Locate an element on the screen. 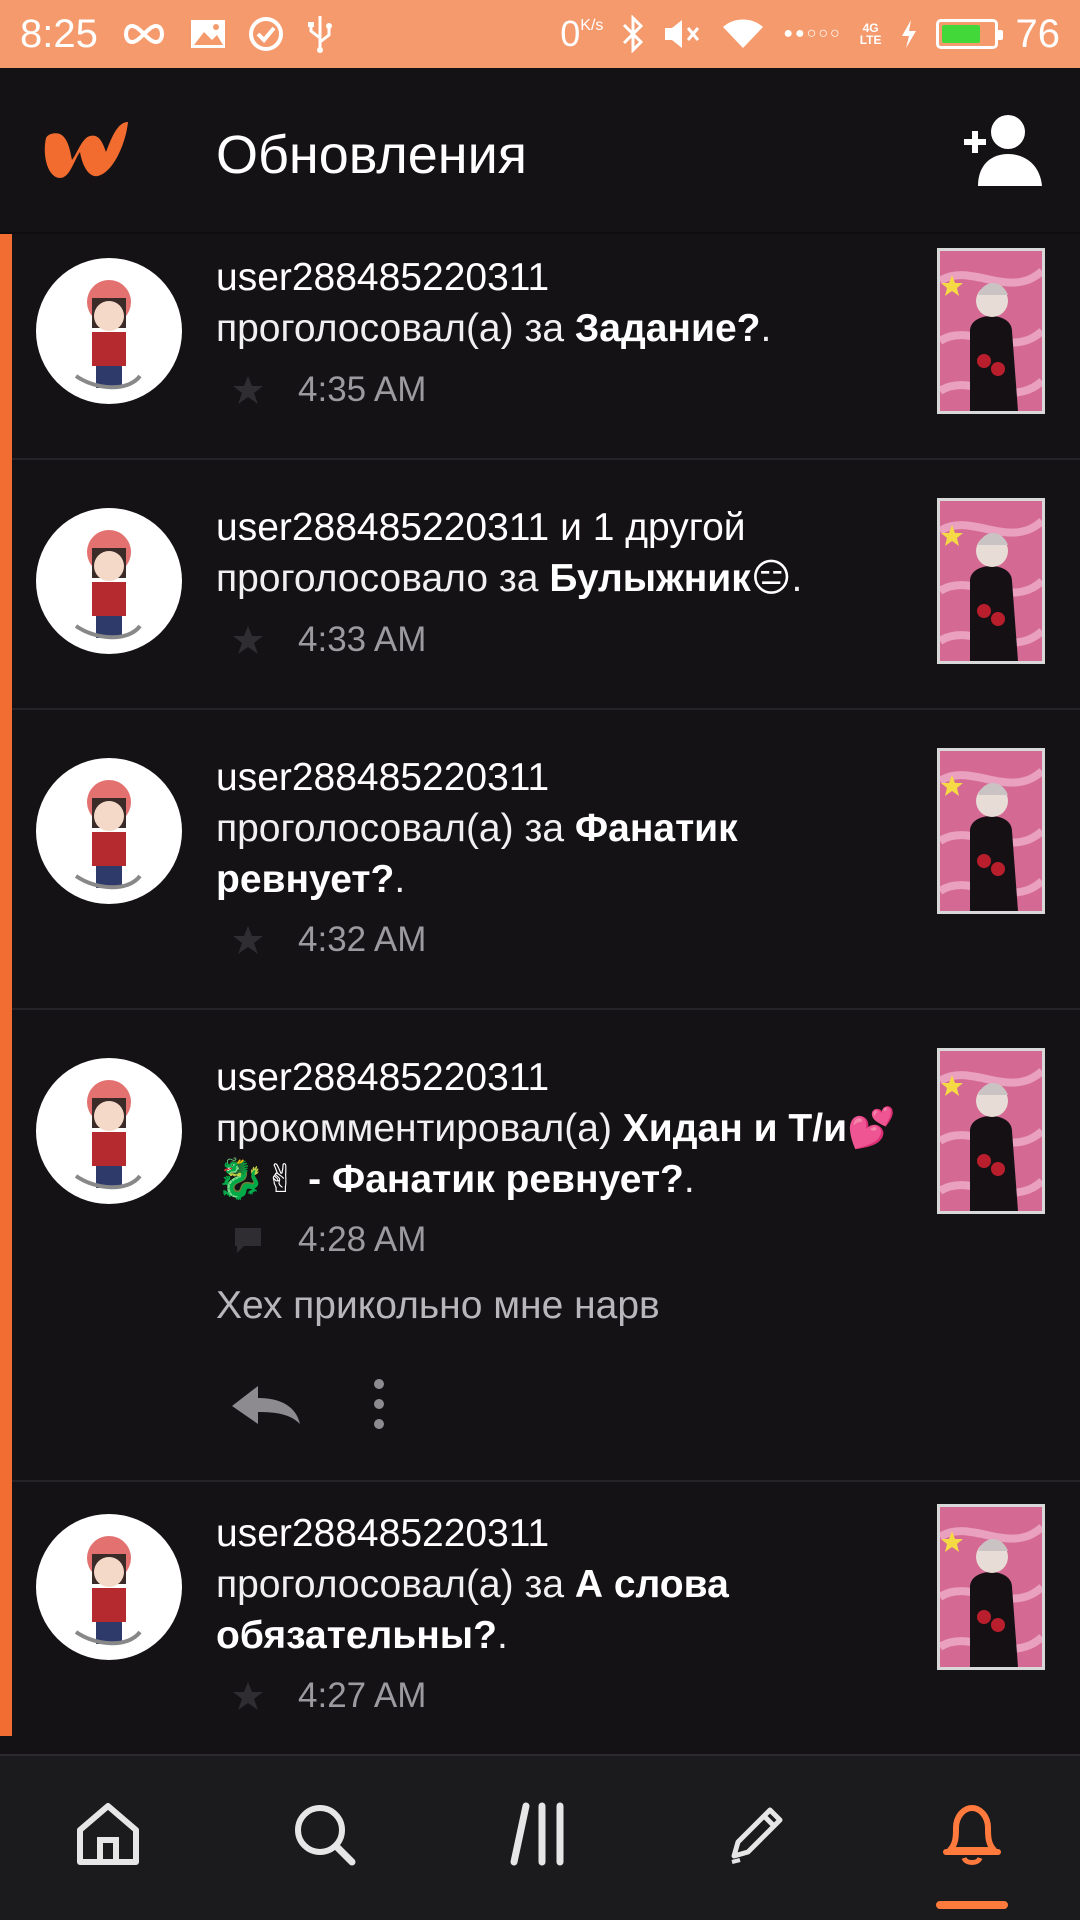 The width and height of the screenshot is (1080, 1920). item-meta: 4:33 AM is located at coordinates (329, 640).